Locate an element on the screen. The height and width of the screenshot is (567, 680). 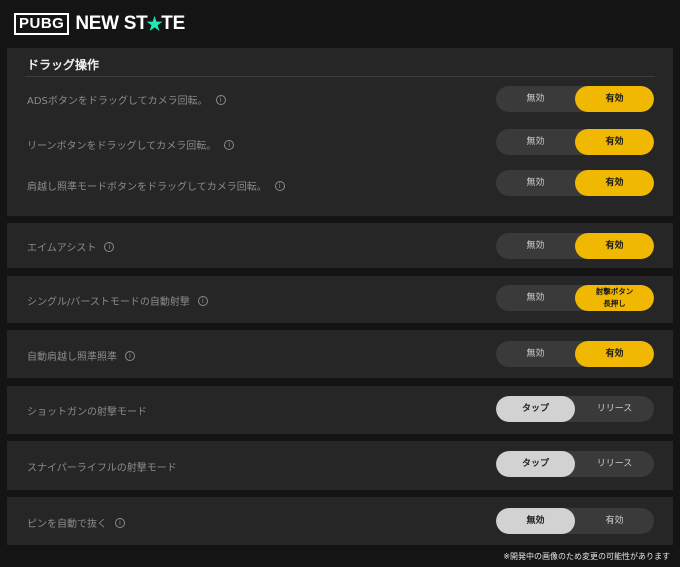
label-text: ショットガンの射撃モード is located at coordinates (87, 412).